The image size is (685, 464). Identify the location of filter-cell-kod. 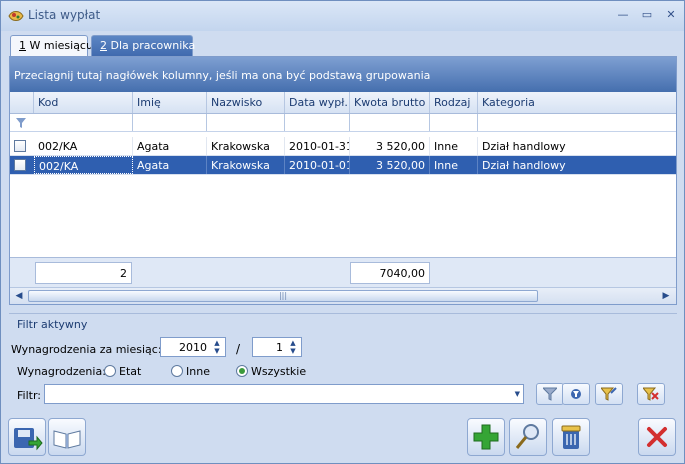
(83, 122).